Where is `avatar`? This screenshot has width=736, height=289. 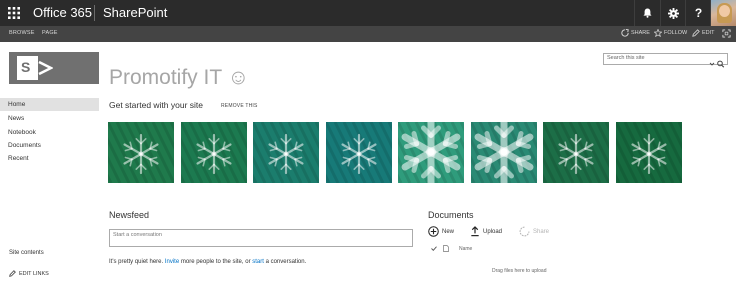 avatar is located at coordinates (723, 13).